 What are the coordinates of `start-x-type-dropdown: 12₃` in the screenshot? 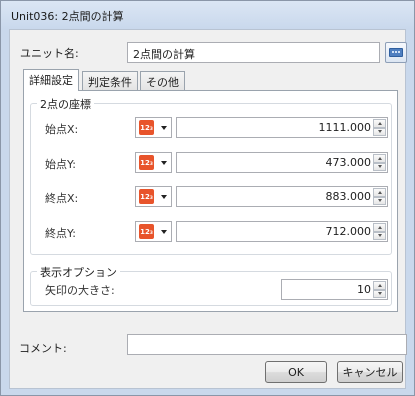 It's located at (153, 127).